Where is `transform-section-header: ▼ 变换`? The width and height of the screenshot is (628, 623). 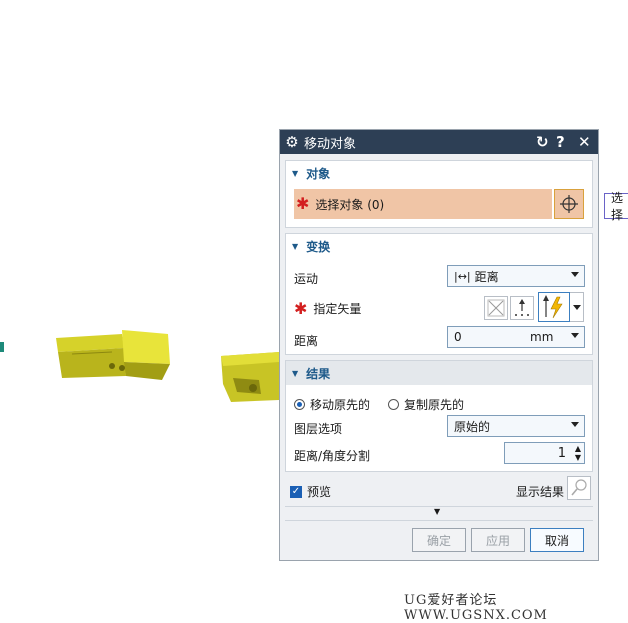 transform-section-header: ▼ 变换 is located at coordinates (439, 246).